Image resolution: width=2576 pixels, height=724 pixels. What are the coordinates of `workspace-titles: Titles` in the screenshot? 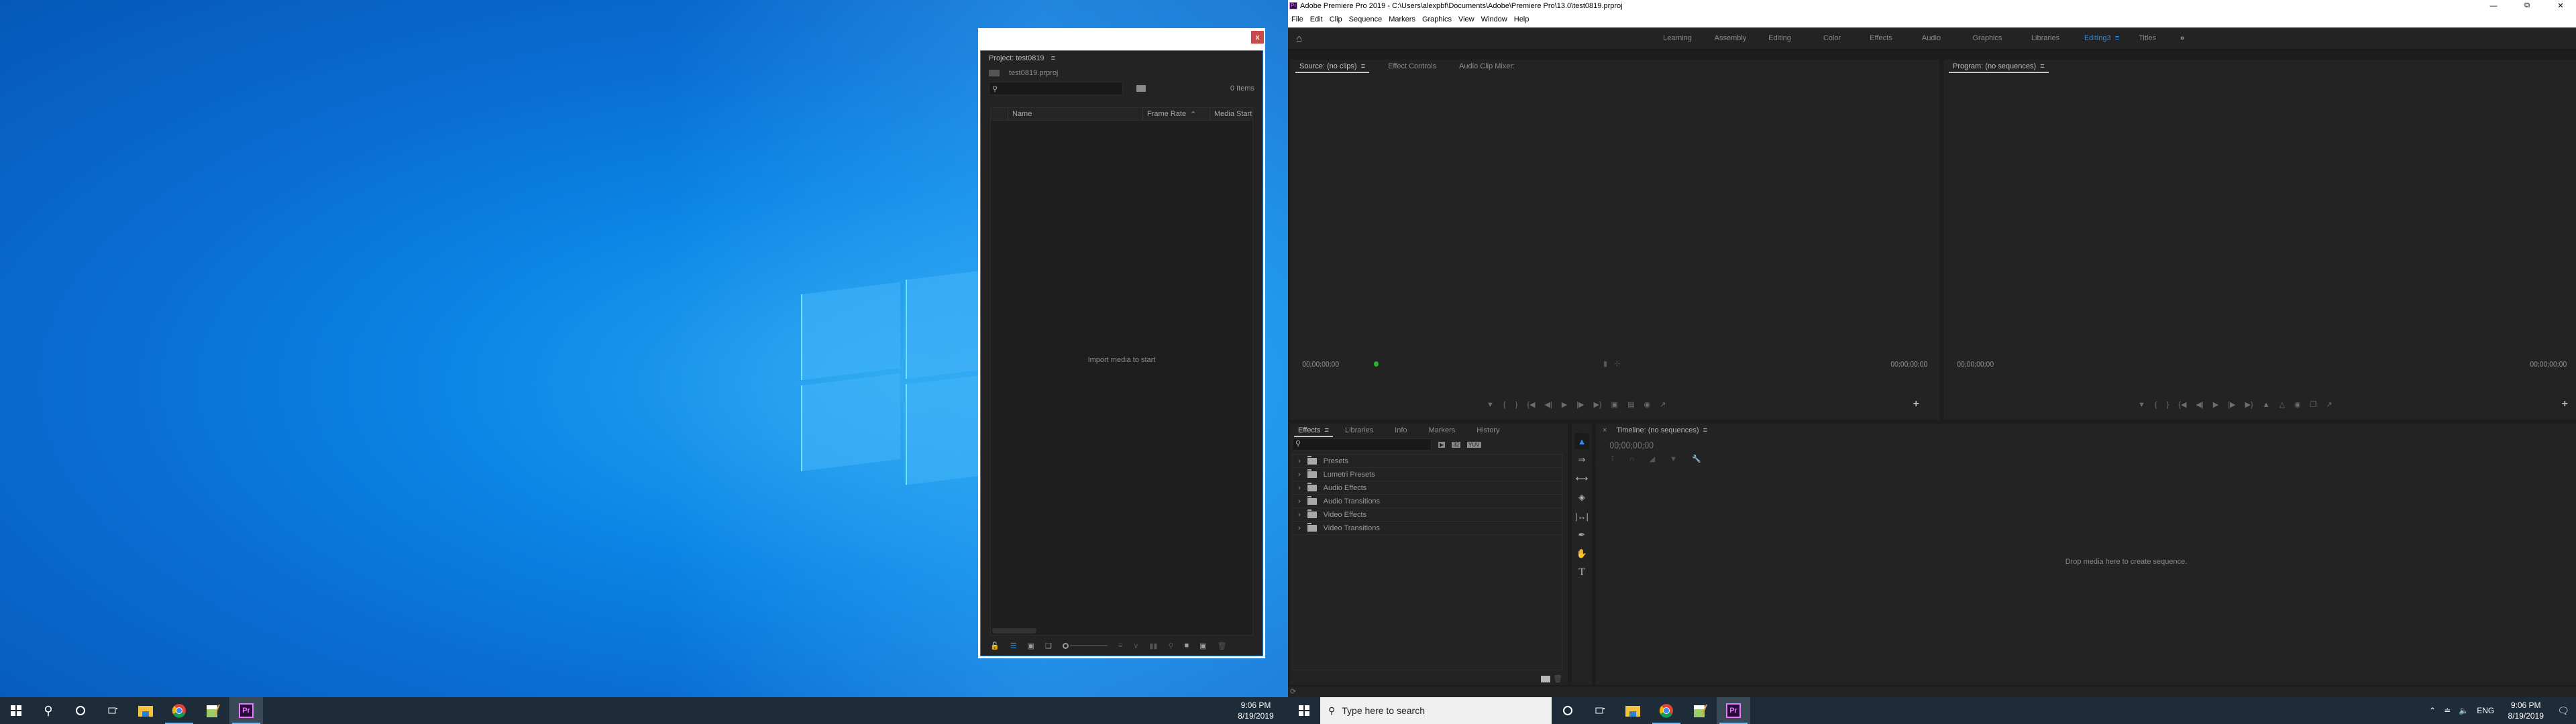 It's located at (2147, 38).